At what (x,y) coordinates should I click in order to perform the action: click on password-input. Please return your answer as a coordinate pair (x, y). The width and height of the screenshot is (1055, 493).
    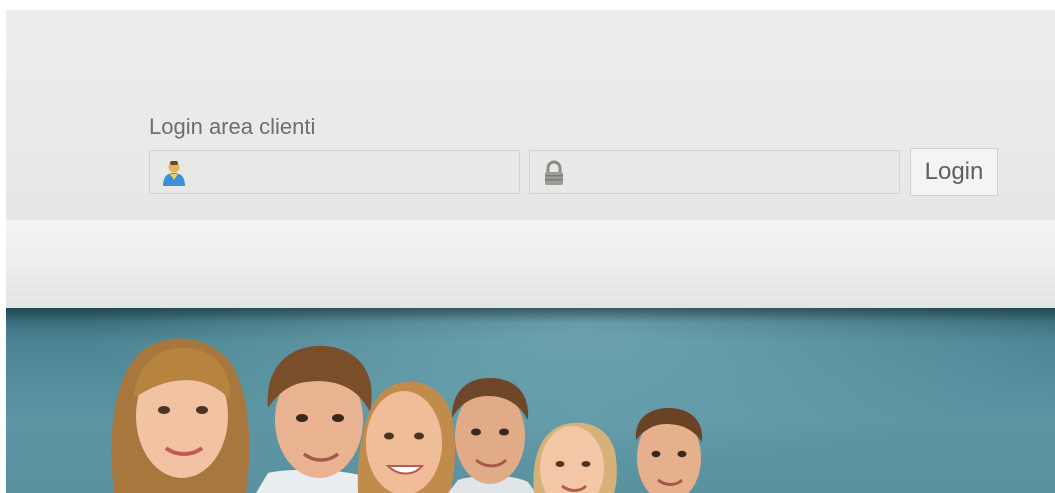
    Looking at the image, I should click on (732, 172).